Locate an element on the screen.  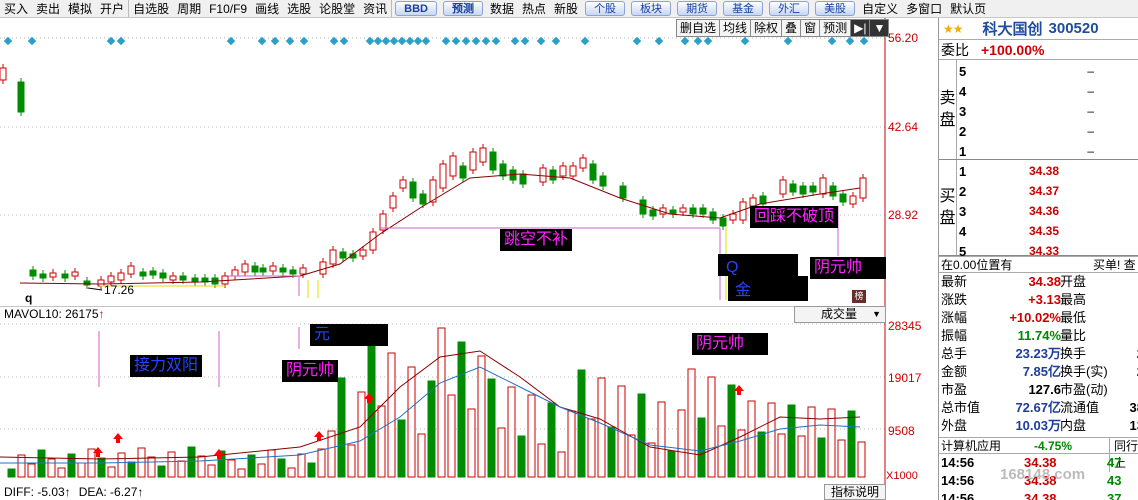
menu-button: 预测 is located at coordinates (463, 8).